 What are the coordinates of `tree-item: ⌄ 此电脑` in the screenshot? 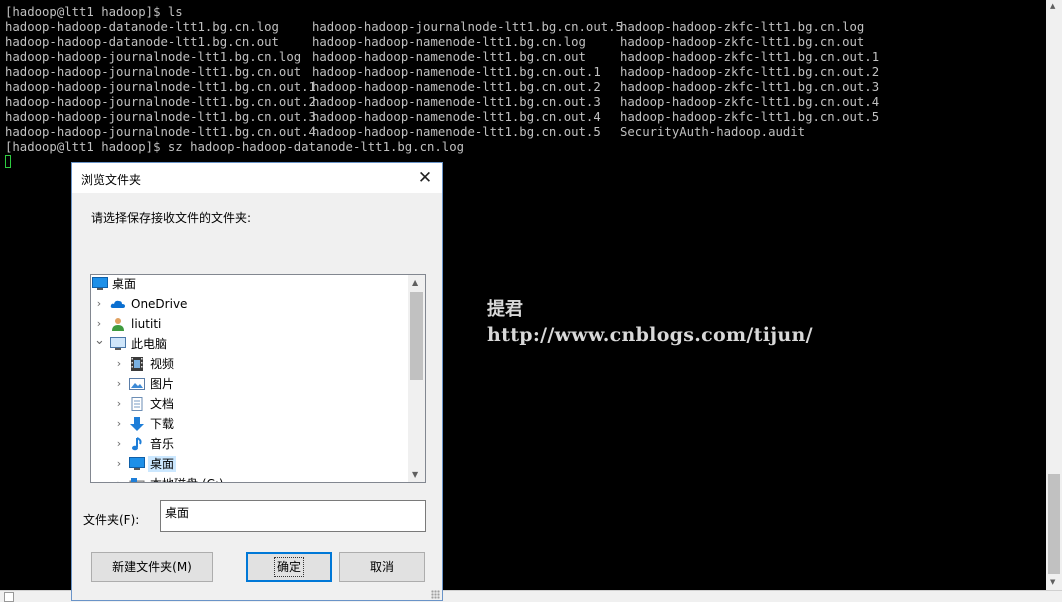 It's located at (250, 344).